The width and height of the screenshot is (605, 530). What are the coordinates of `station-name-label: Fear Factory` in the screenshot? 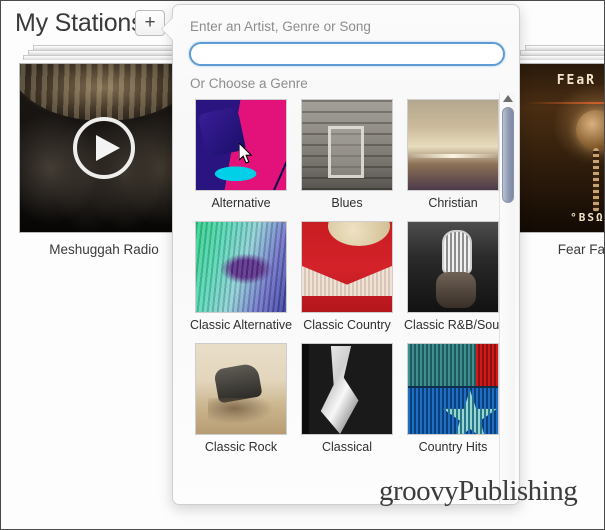 It's located at (581, 249).